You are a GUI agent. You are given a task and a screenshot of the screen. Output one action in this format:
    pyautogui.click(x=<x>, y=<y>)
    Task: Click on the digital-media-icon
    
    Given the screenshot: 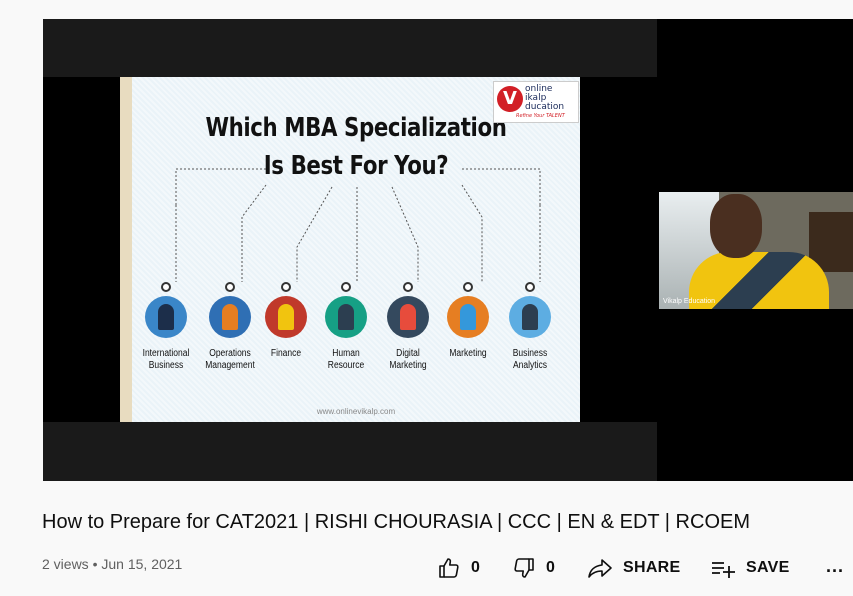 What is the action you would take?
    pyautogui.click(x=408, y=317)
    